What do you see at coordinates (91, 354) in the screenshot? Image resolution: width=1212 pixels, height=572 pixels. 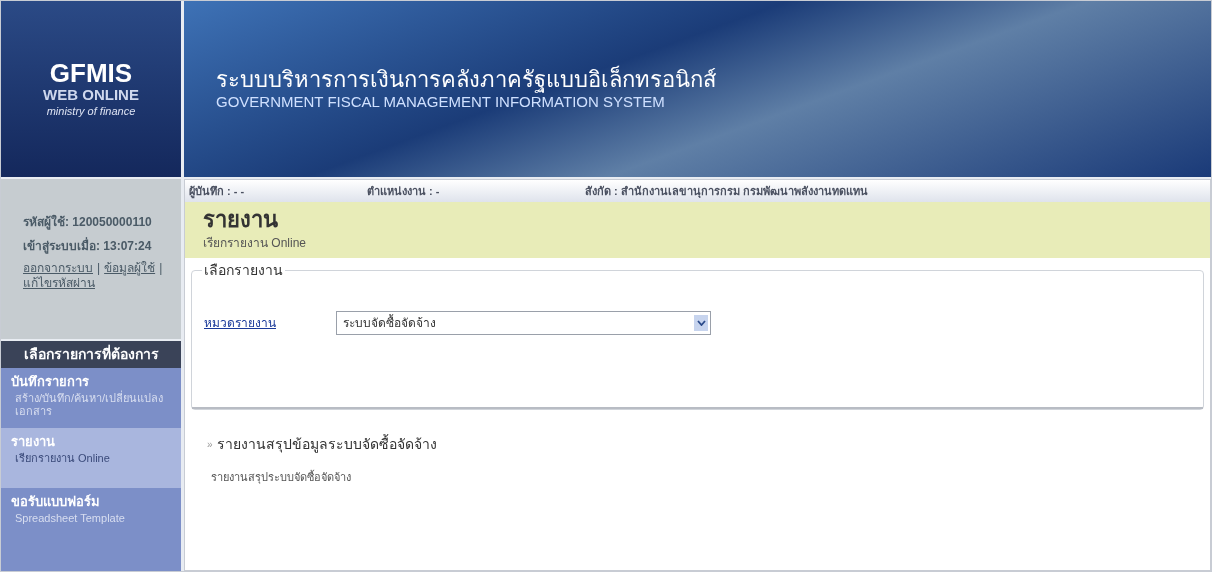 I see `menu-header: เลือกรายการที่ต้องการ` at bounding box center [91, 354].